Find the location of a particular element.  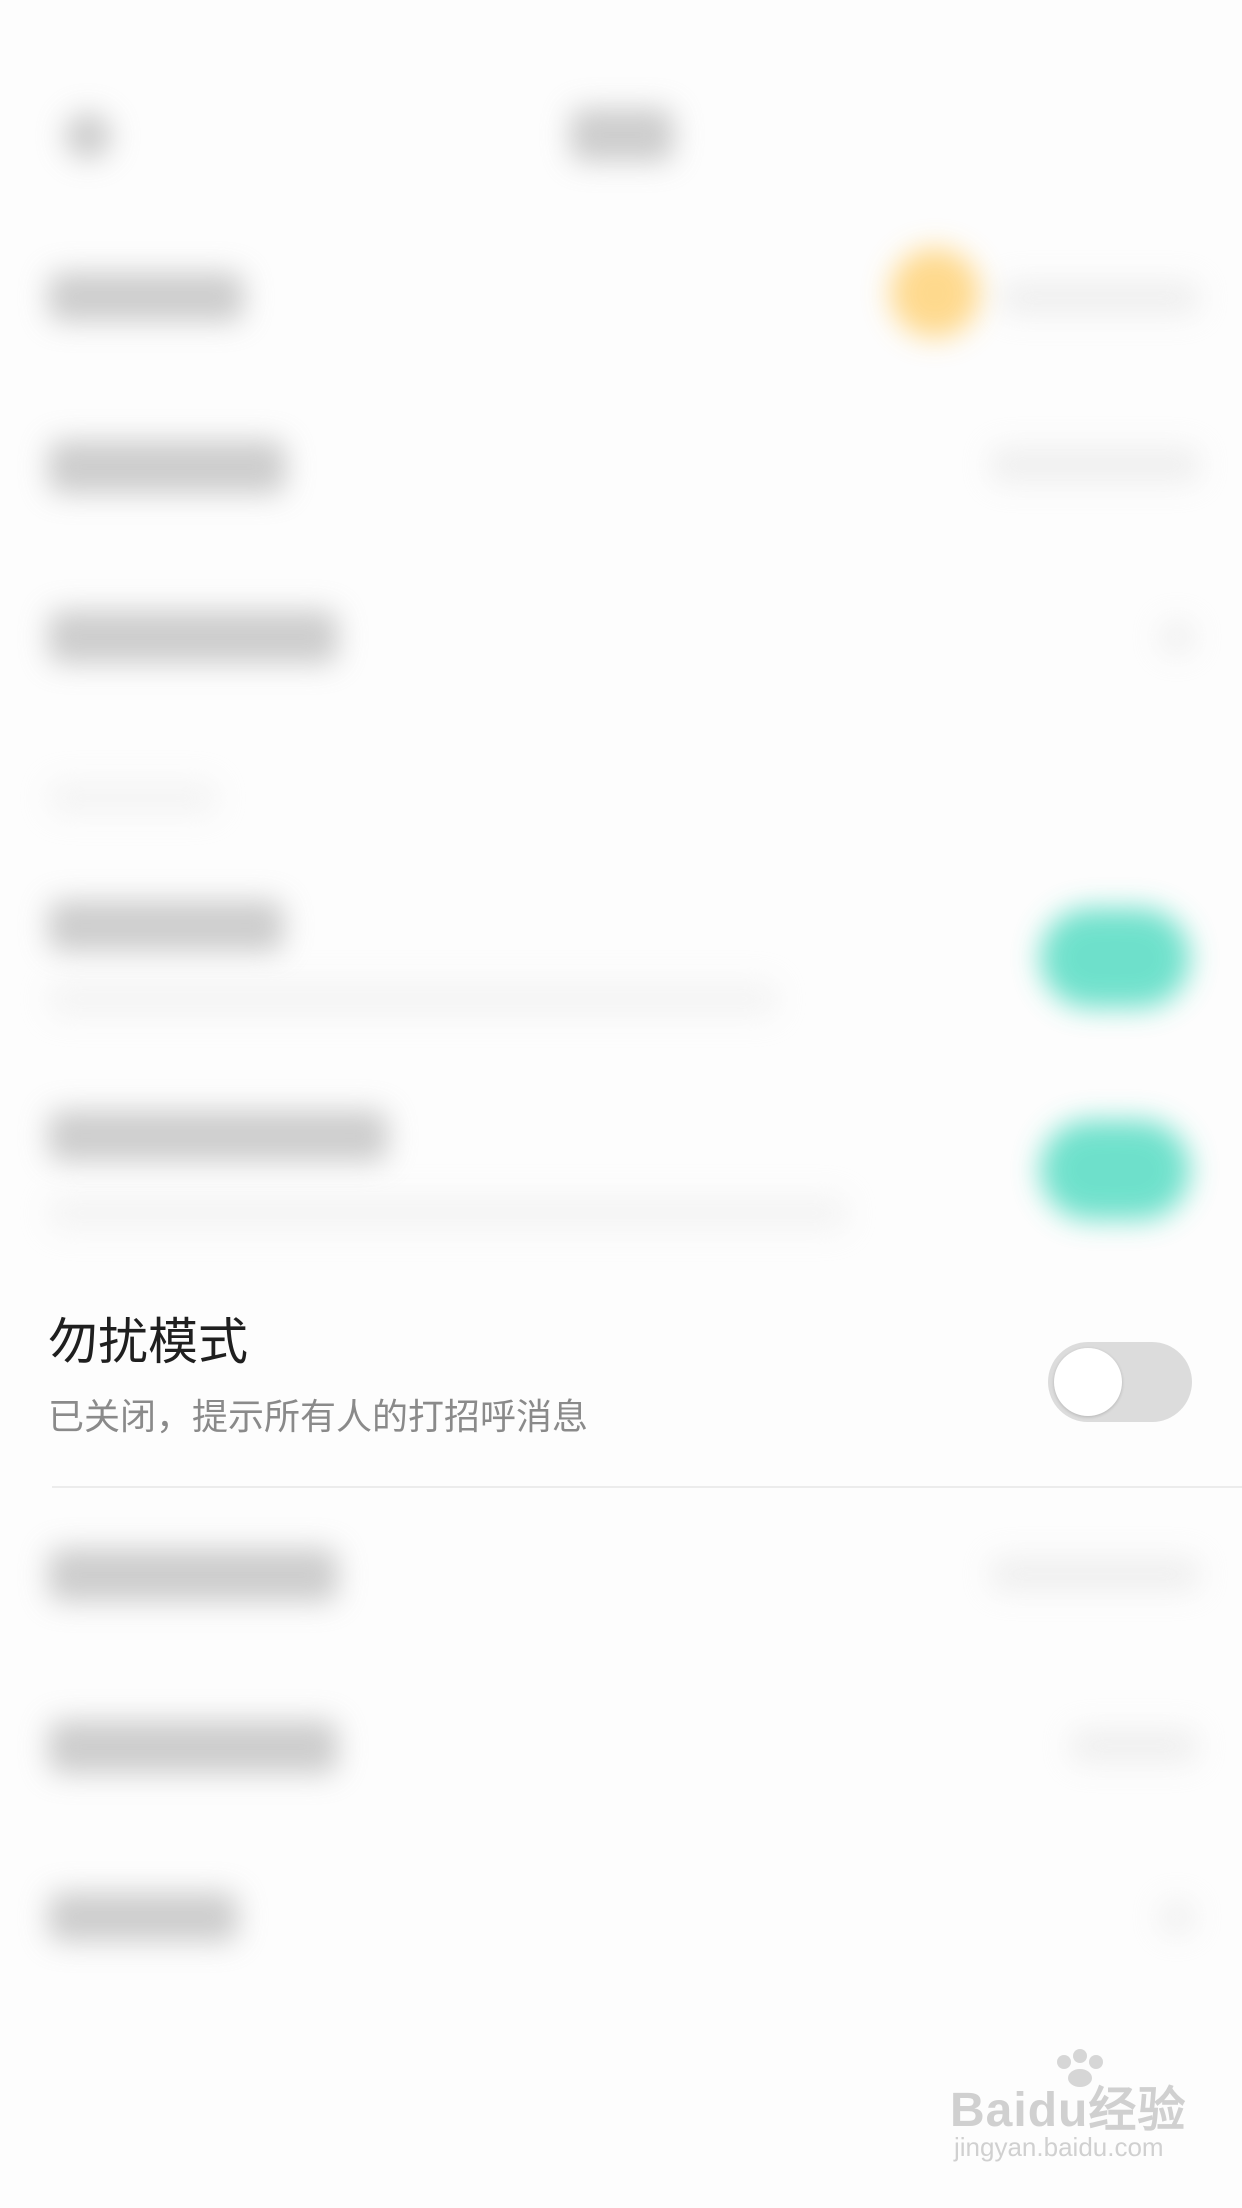

do-not-disturb-row: 勿扰模式 已关闭，提示所有人的打招呼消息 is located at coordinates (621, 1388).